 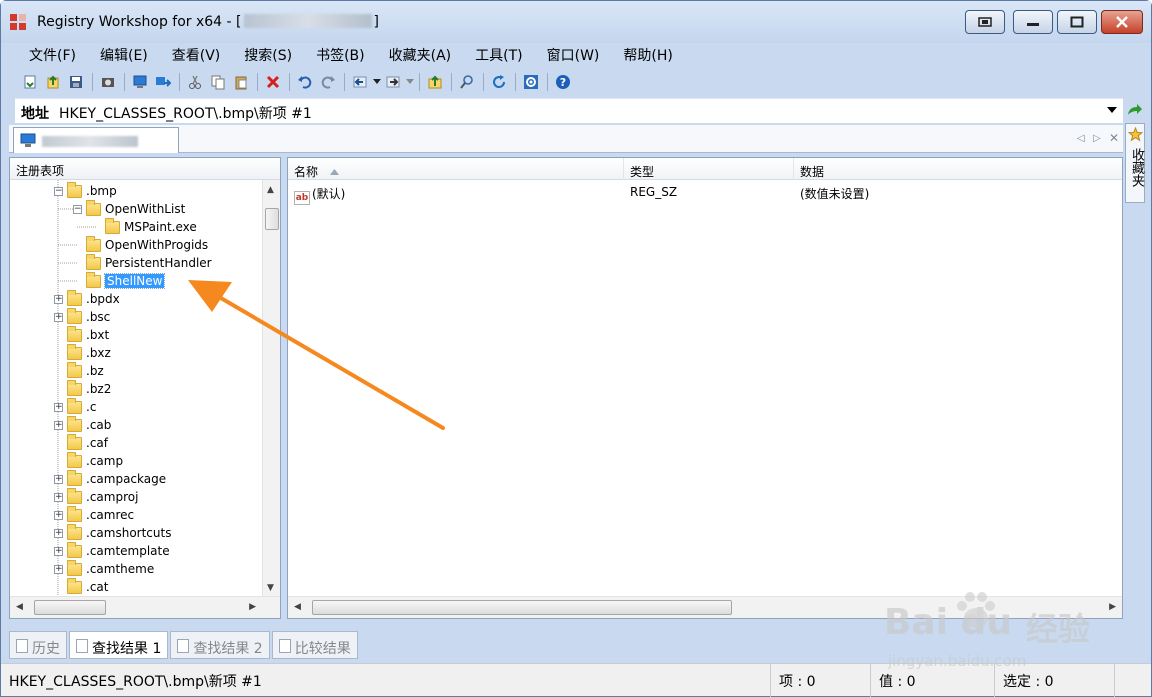 I want to click on menu-help: 帮助(H), so click(x=643, y=55).